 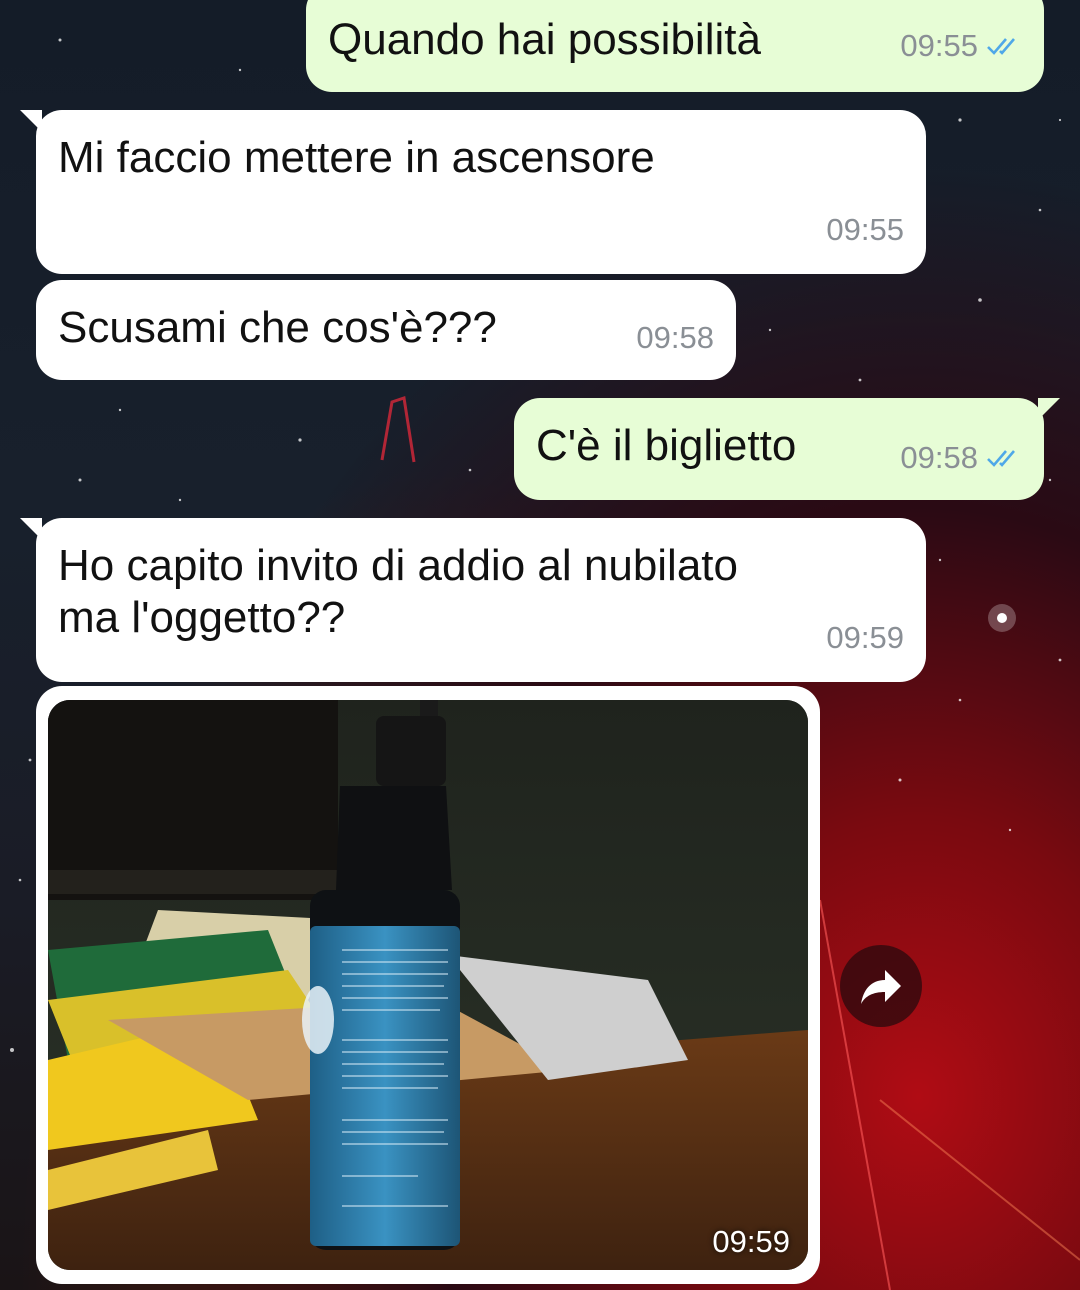 I want to click on message-meta: 09:59, so click(x=865, y=638).